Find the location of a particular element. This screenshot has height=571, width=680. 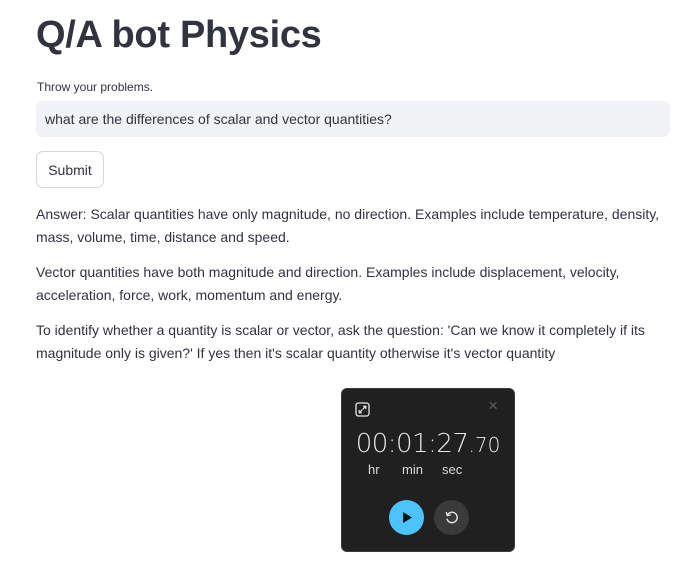

timer-display: 00:01:27.70 is located at coordinates (428, 444).